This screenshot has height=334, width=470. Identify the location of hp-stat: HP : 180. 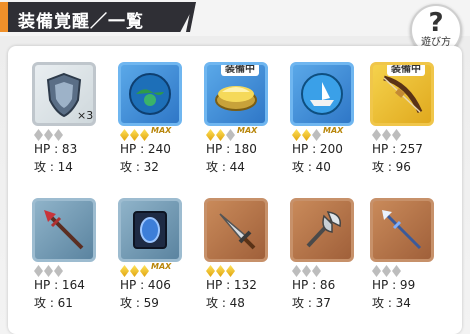
(231, 149).